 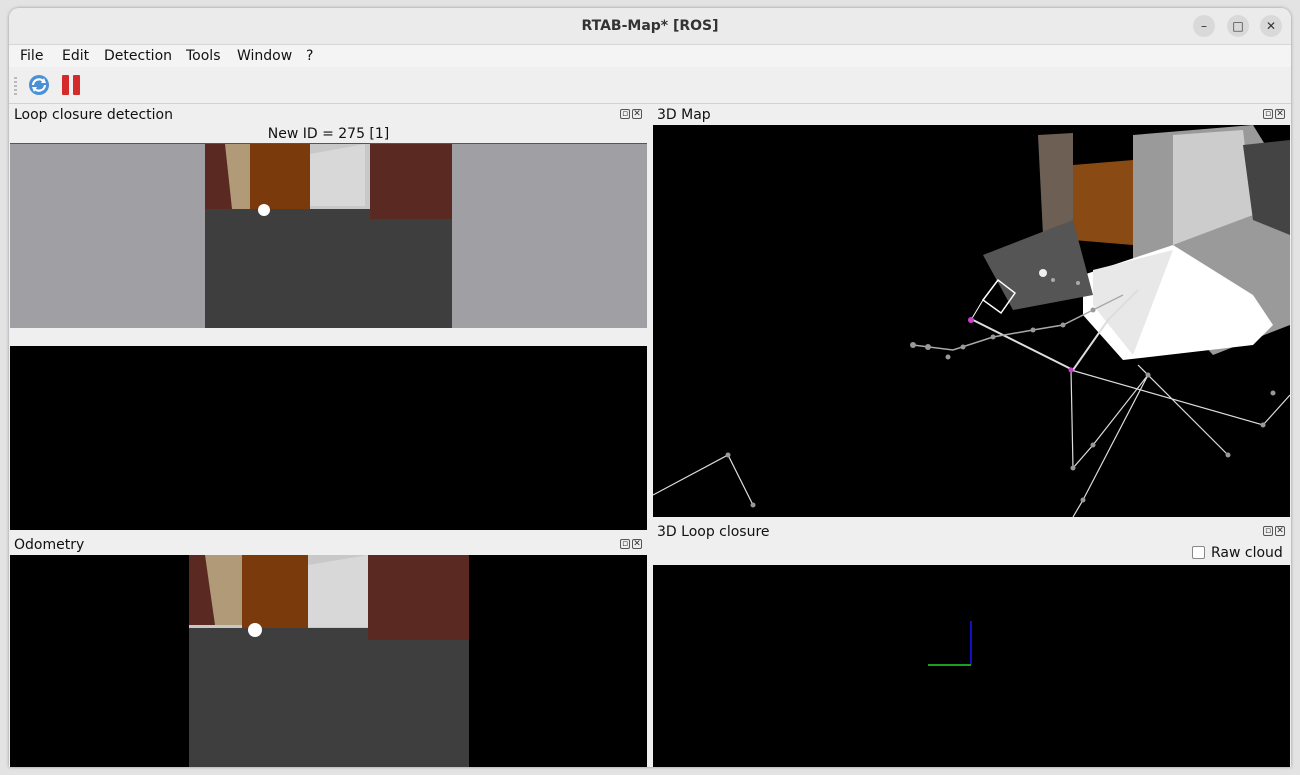 I want to click on loop3d-axes, so click(x=950, y=643).